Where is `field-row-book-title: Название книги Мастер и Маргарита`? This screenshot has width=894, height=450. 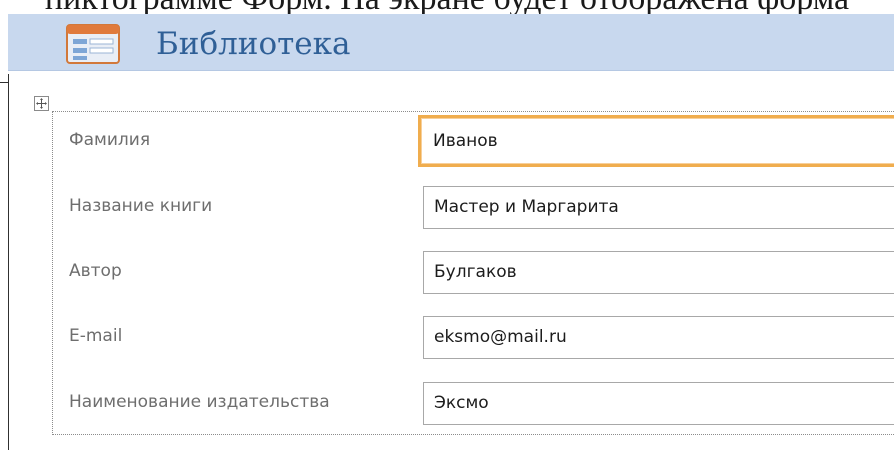
field-row-book-title: Название книги Мастер и Маргарита is located at coordinates (447, 210).